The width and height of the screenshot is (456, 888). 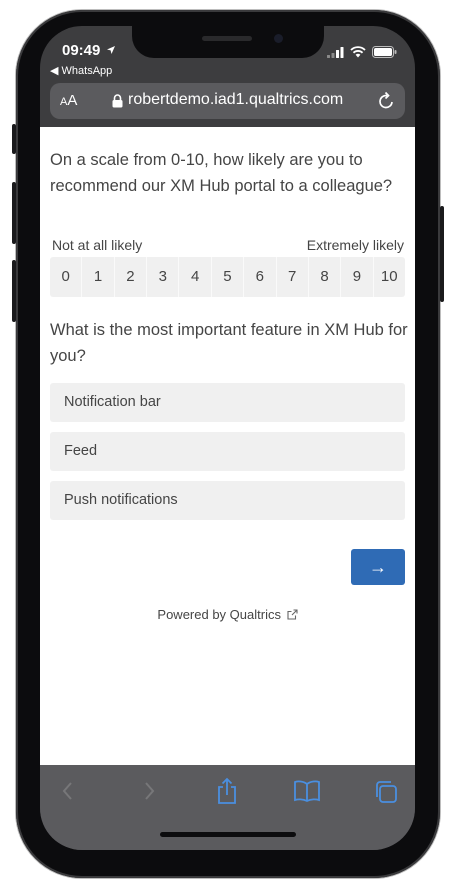 I want to click on wifi-icon, so click(x=358, y=52).